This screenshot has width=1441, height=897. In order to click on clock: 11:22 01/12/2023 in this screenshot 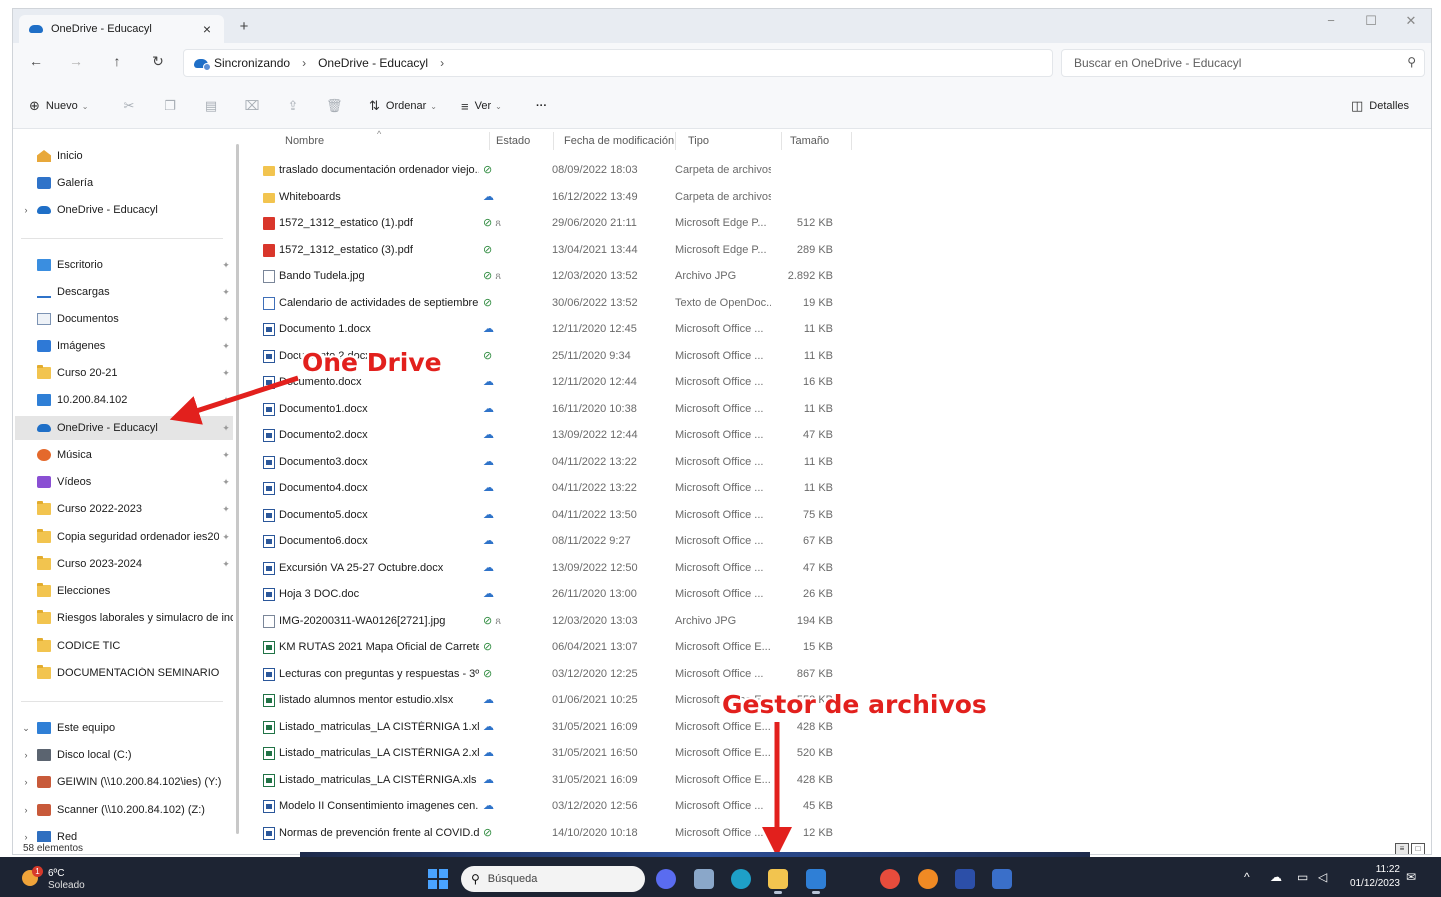, I will do `click(1373, 877)`.